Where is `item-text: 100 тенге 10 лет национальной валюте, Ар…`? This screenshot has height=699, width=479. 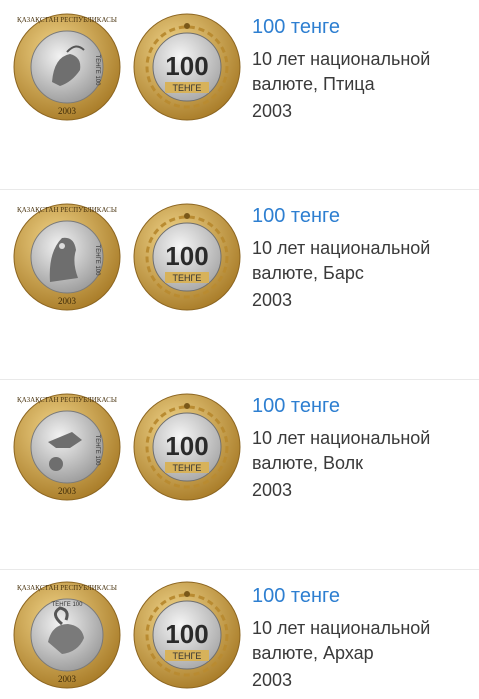
item-text: 100 тенге 10 лет национальной валюте, Ар… is located at coordinates (362, 638).